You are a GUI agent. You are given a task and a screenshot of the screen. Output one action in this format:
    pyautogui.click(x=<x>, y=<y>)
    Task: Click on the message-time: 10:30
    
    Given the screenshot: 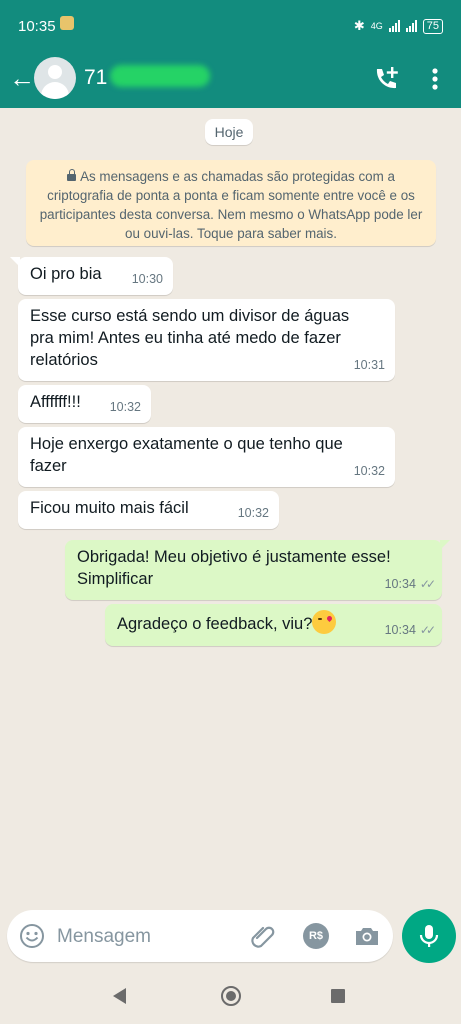 What is the action you would take?
    pyautogui.click(x=147, y=279)
    